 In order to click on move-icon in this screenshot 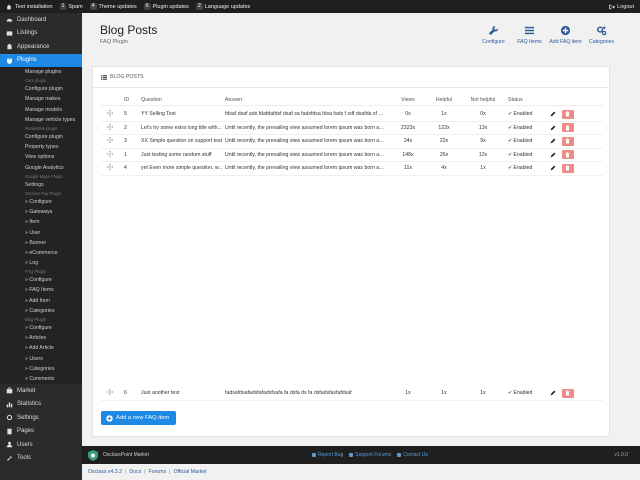, I will do `click(110, 127)`.